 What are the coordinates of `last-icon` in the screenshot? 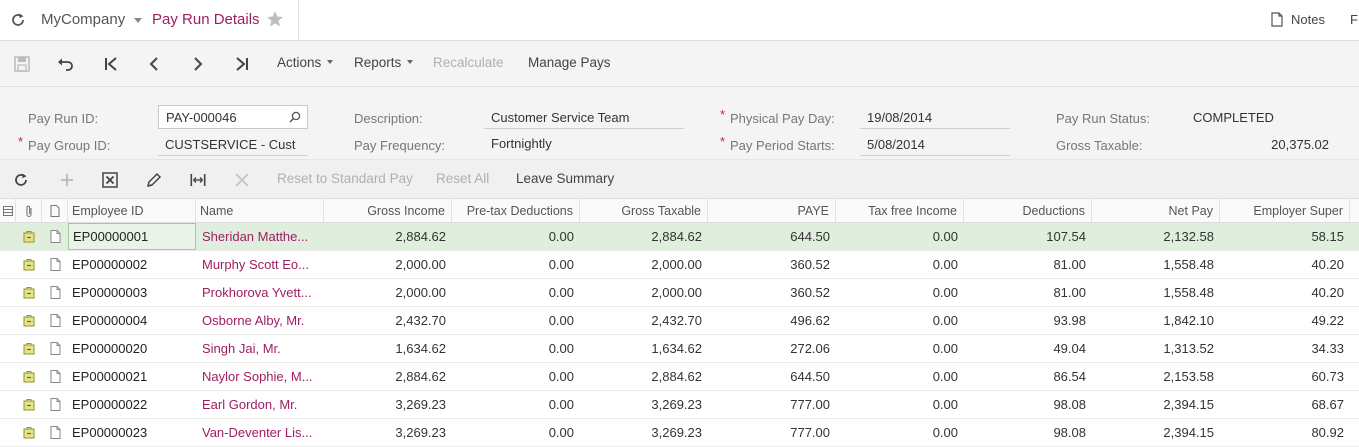 It's located at (242, 64).